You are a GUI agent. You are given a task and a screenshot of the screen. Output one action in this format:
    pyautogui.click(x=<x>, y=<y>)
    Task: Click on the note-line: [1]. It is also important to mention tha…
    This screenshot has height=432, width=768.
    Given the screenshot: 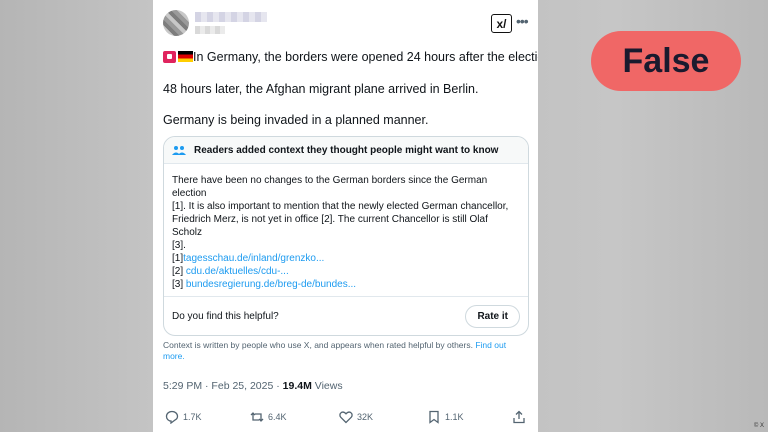 What is the action you would take?
    pyautogui.click(x=340, y=206)
    